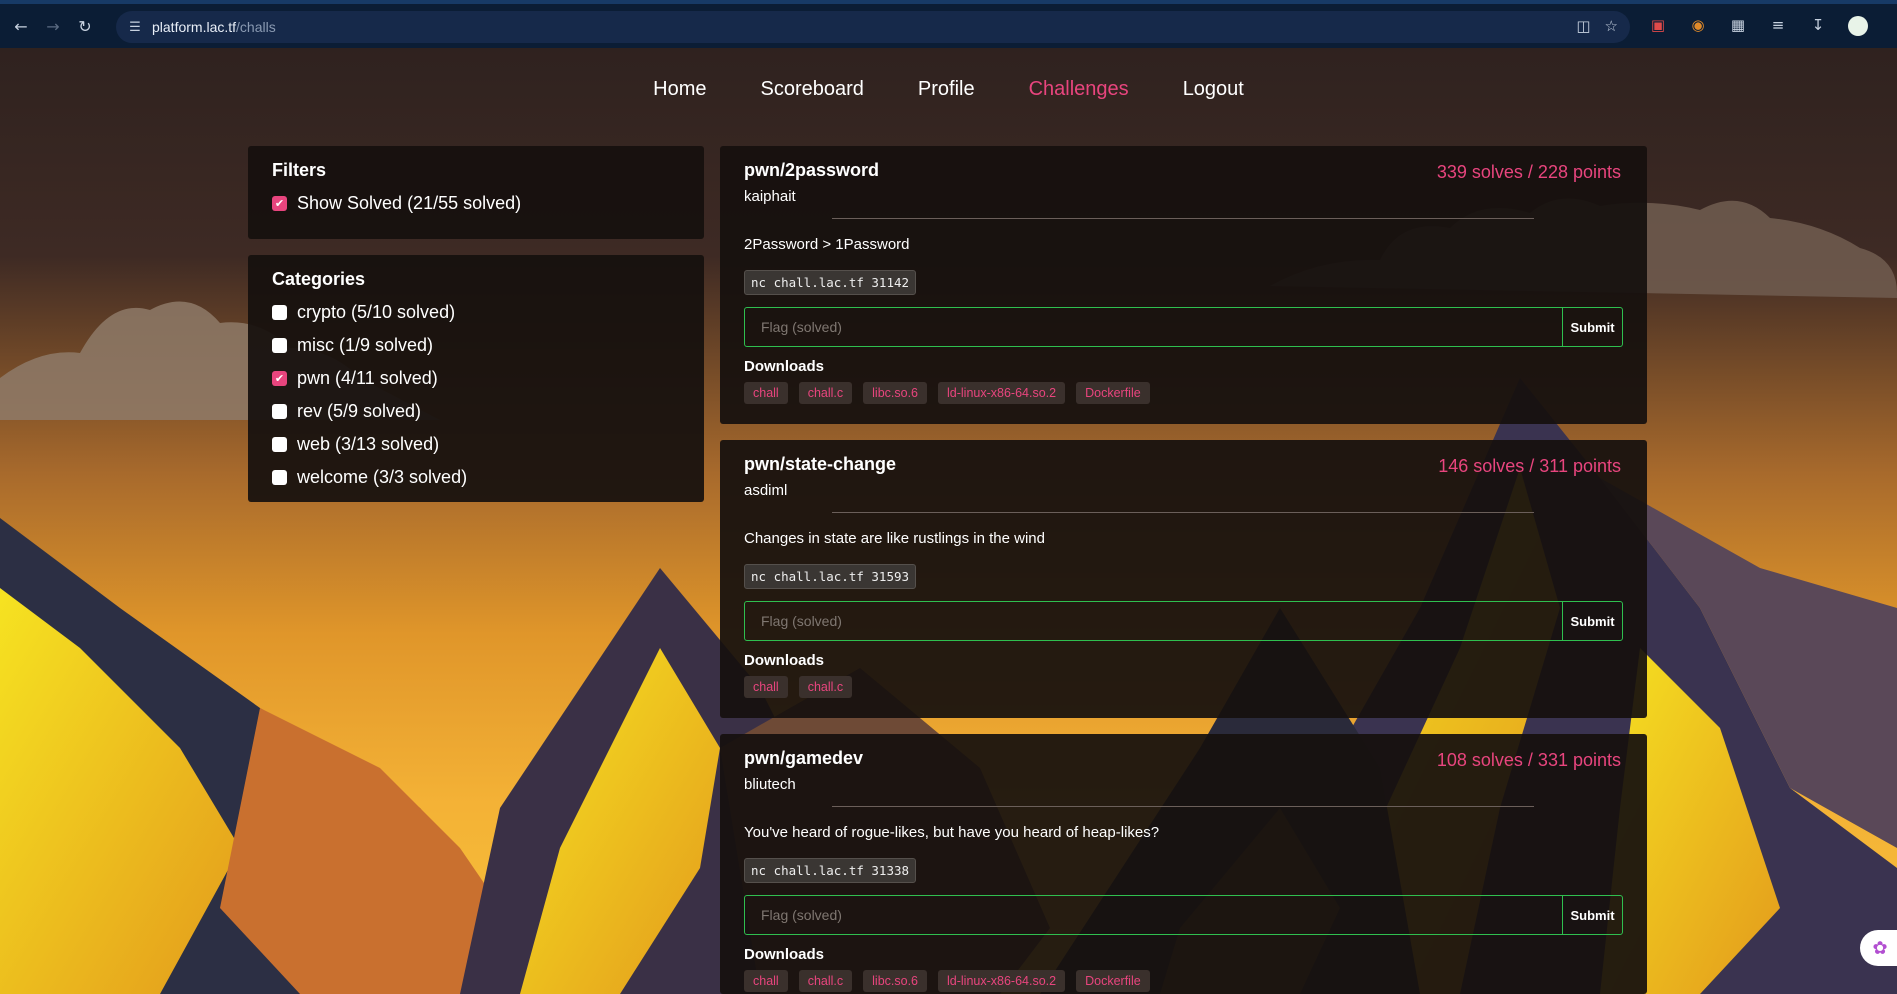 The width and height of the screenshot is (1897, 994). Describe the element at coordinates (766, 490) in the screenshot. I see `challenge-author: asdiml` at that location.